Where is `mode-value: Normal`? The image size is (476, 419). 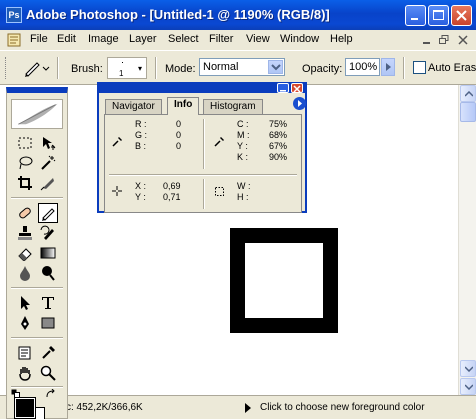
mode-value: Normal is located at coordinates (221, 67).